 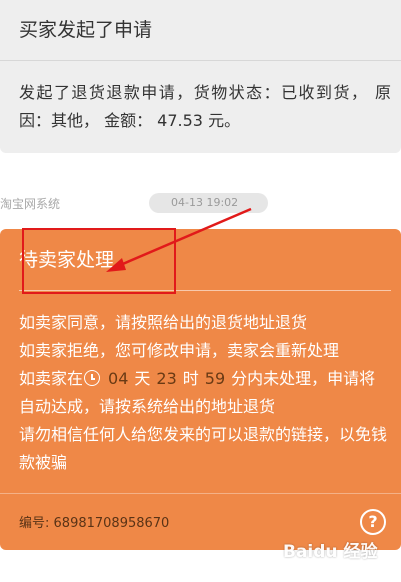 I want to click on arrow-annotation, so click(x=179, y=239).